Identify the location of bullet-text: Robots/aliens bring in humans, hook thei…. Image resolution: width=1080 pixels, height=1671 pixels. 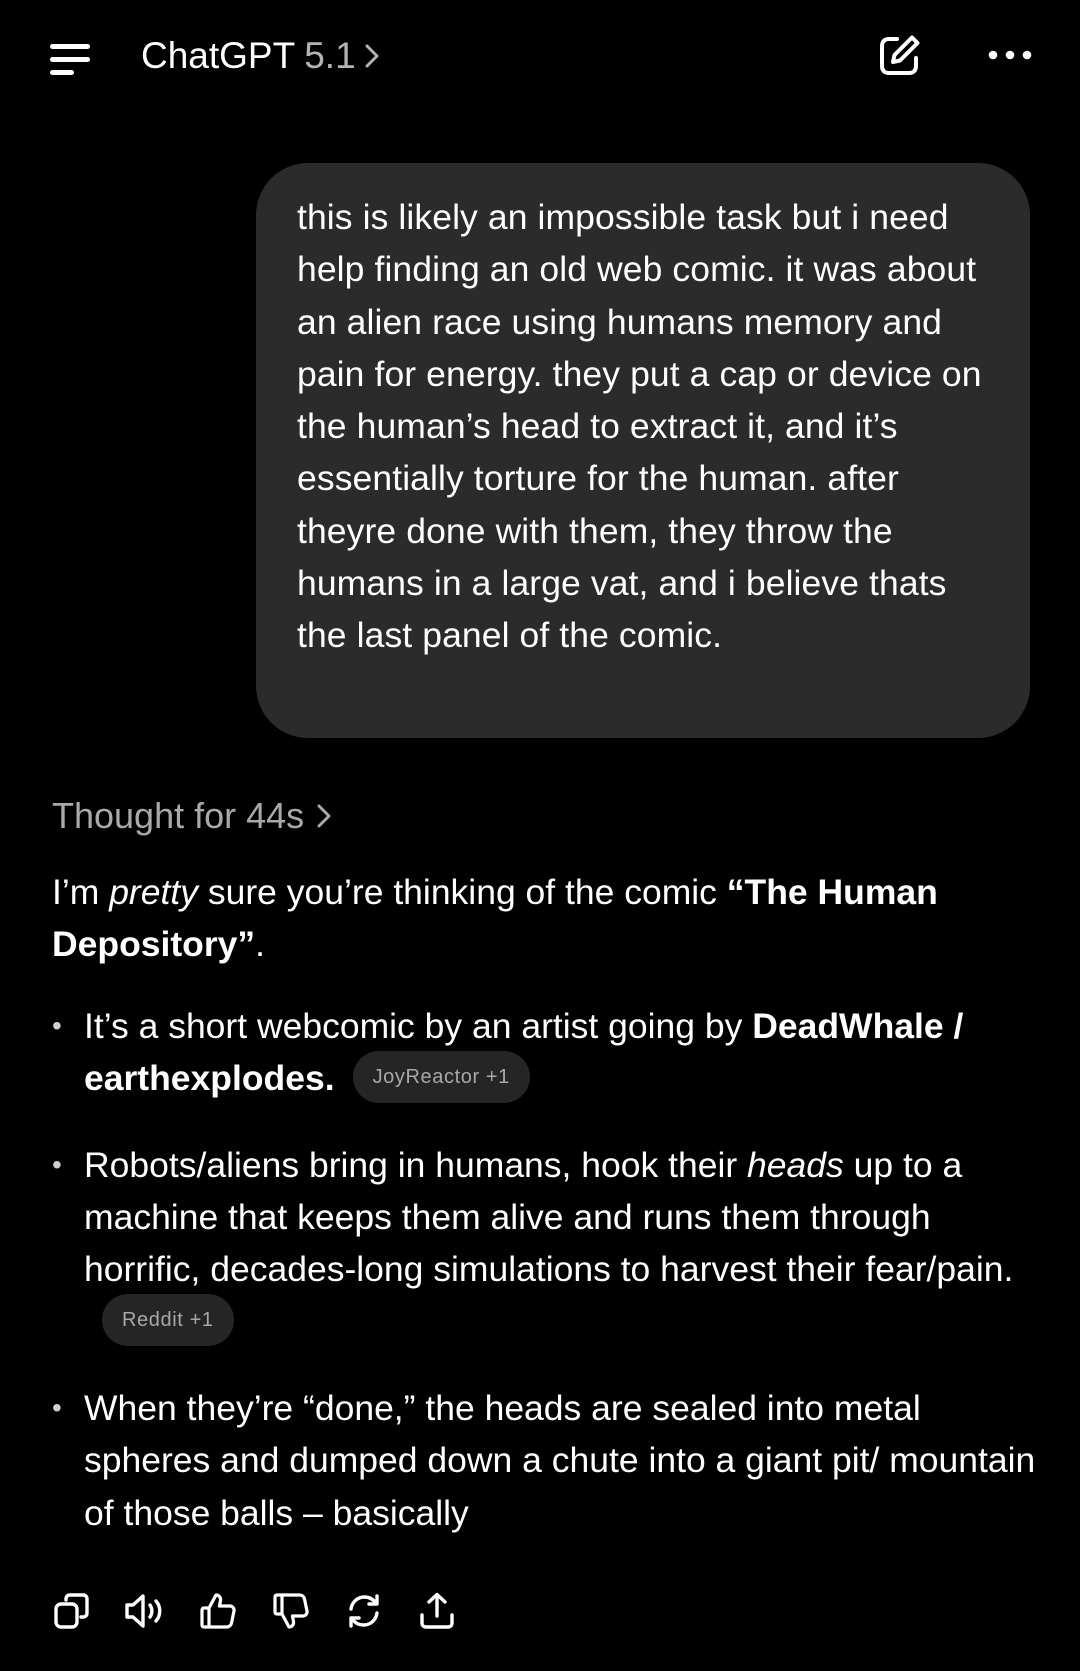
(416, 1164).